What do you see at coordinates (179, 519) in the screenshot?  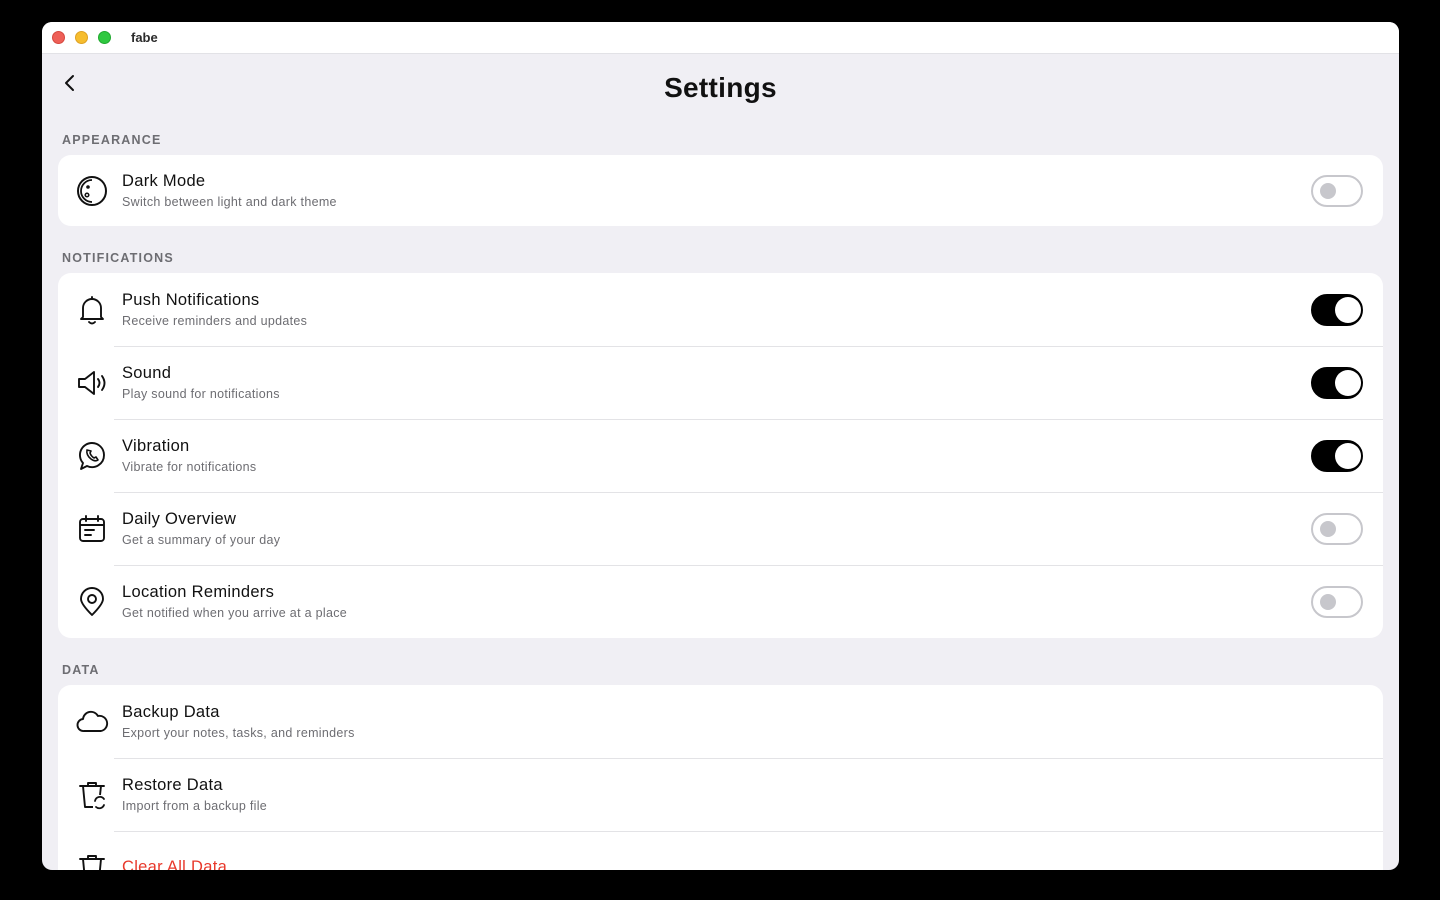 I see `setting-title: Daily Overview` at bounding box center [179, 519].